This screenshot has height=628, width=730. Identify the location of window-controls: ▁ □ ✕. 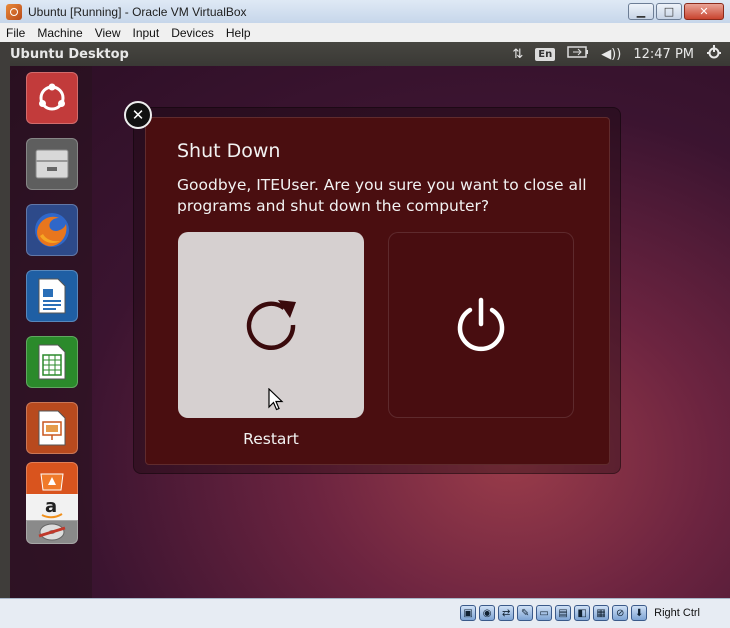
(676, 11).